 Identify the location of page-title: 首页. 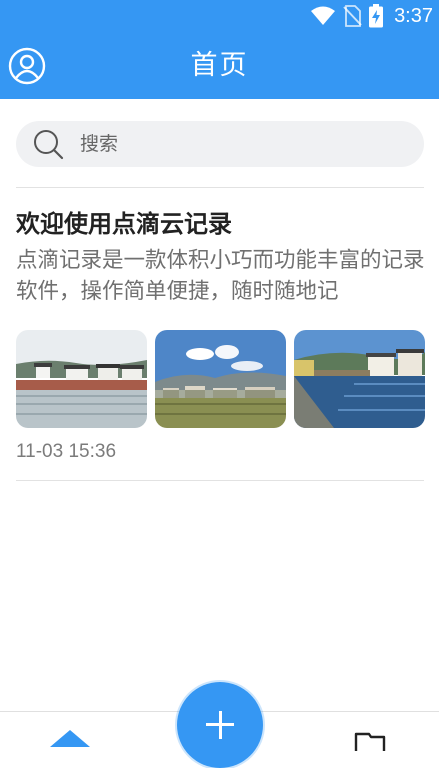
(219, 65).